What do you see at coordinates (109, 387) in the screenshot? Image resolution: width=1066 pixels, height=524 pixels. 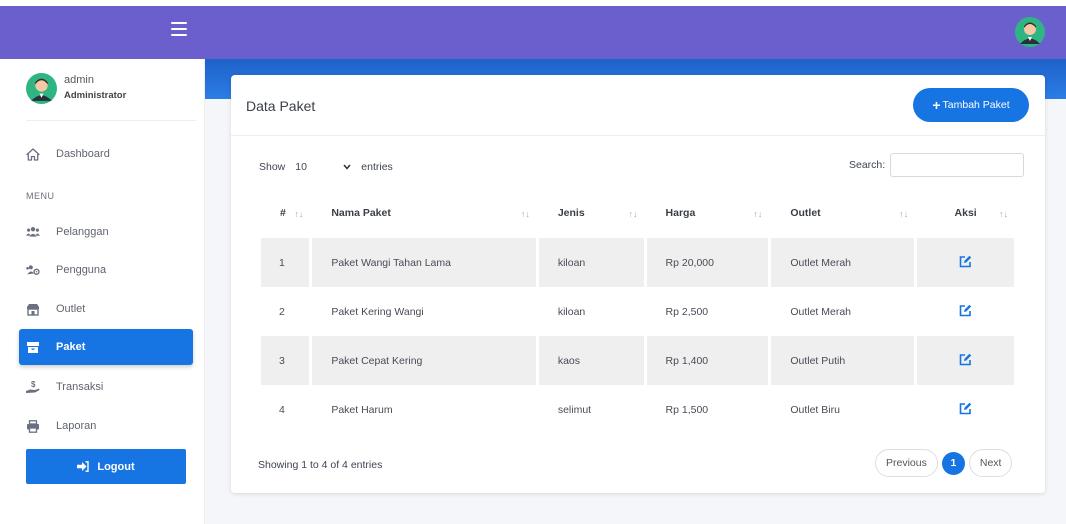 I see `sidebar-item-transaksi: $ Transaksi` at bounding box center [109, 387].